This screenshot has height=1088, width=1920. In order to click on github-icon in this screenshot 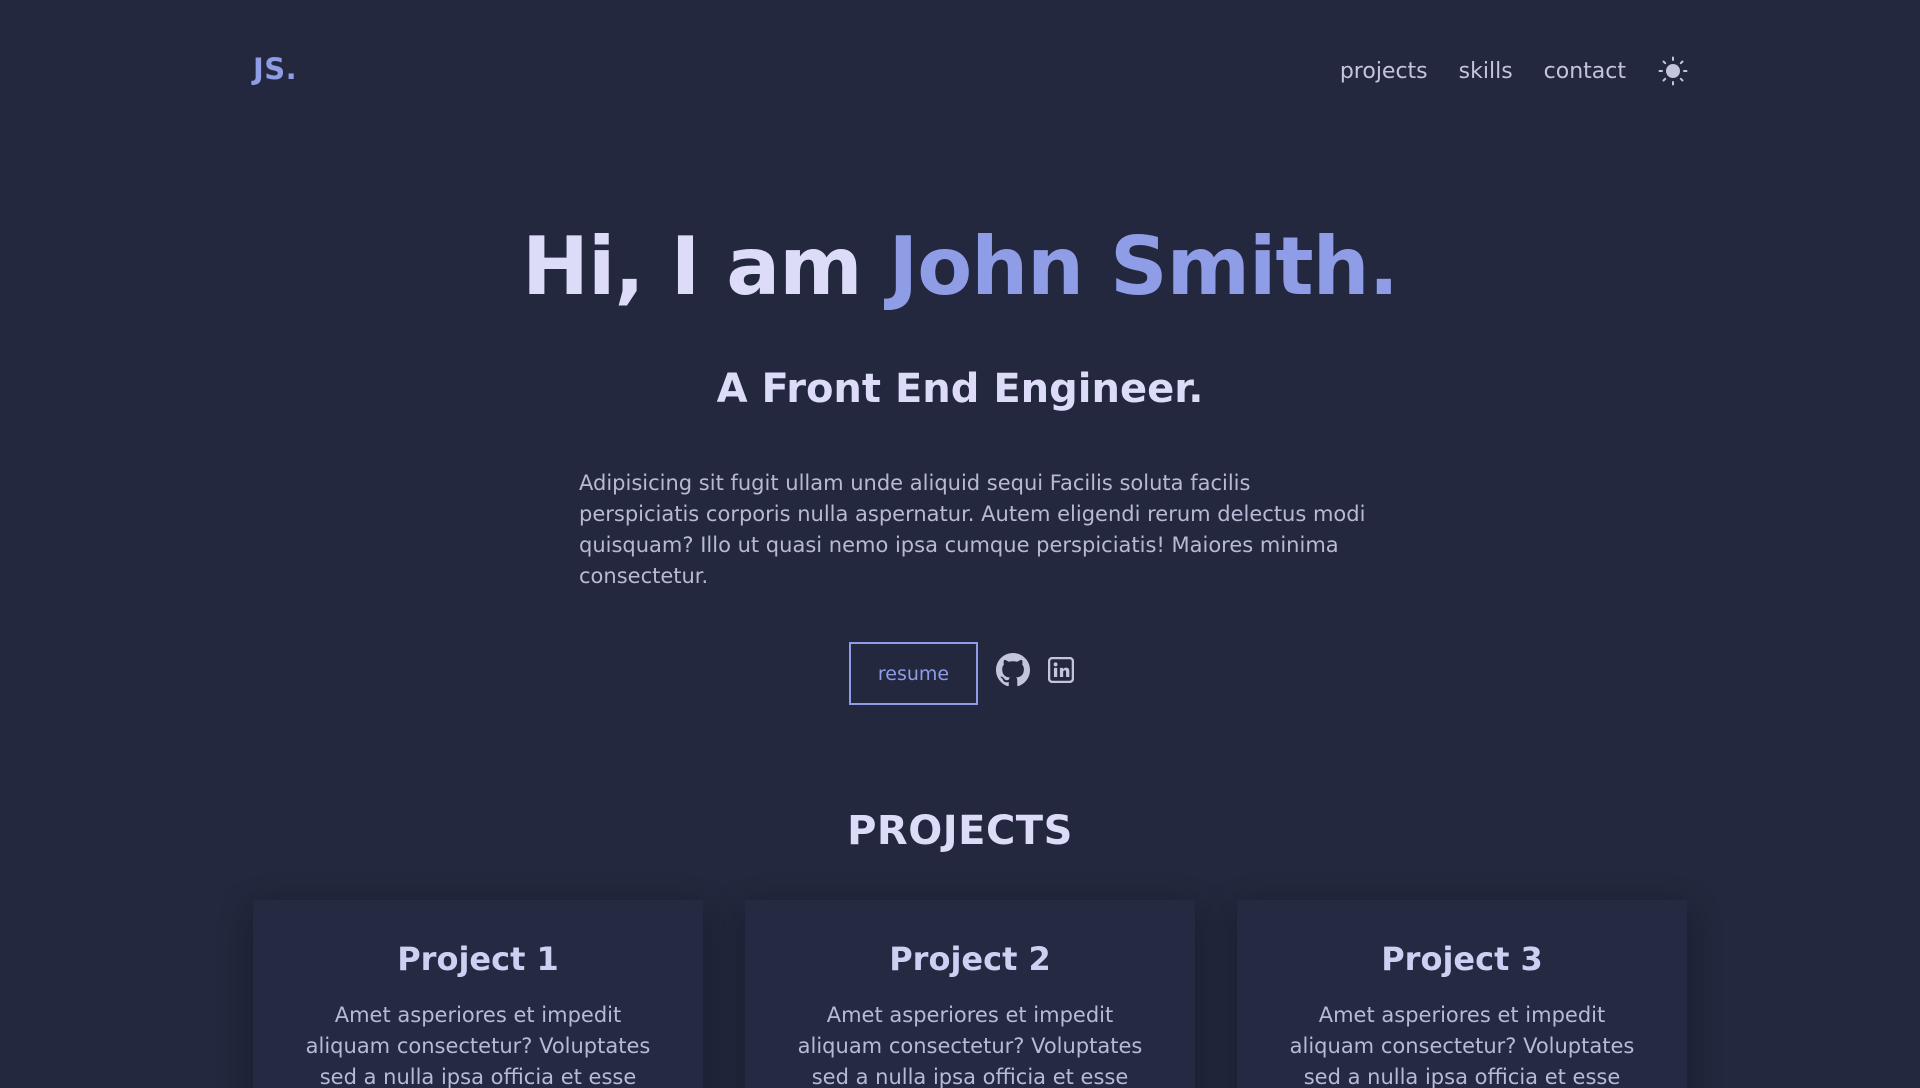, I will do `click(1013, 669)`.